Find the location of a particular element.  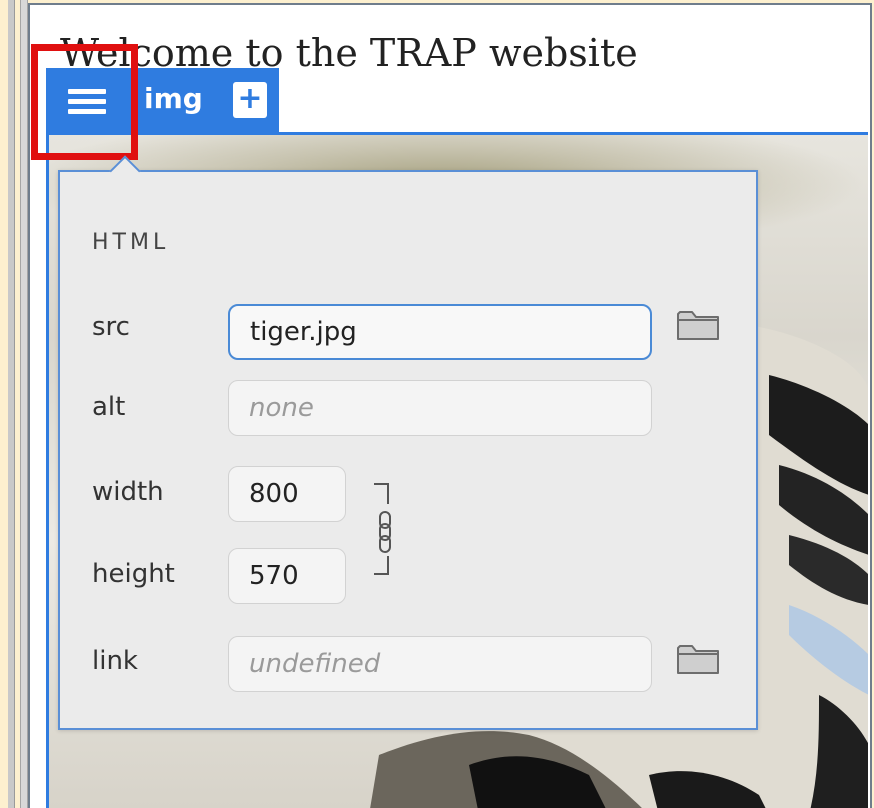

chain-link-icon is located at coordinates (382, 530).